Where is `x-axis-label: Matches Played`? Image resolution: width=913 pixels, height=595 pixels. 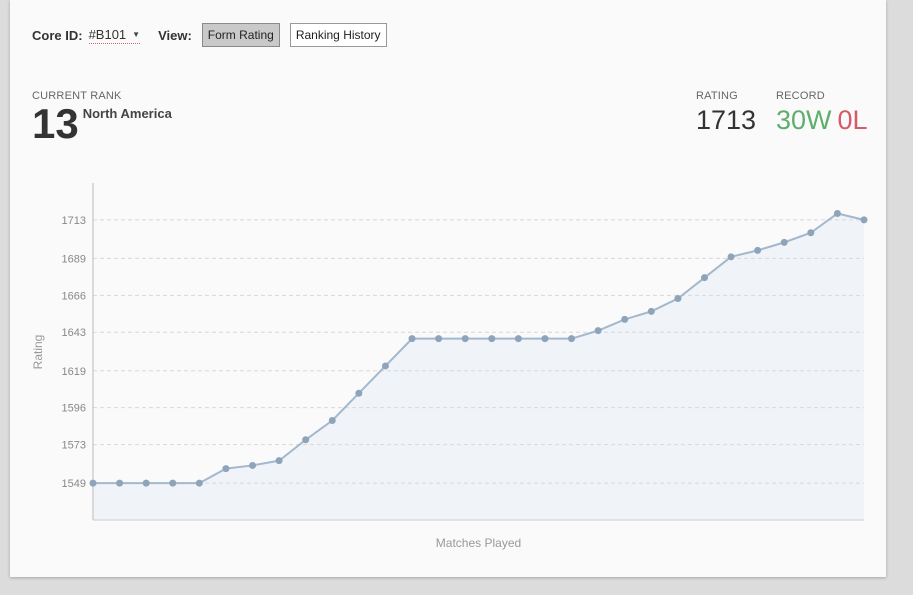
x-axis-label: Matches Played is located at coordinates (478, 543).